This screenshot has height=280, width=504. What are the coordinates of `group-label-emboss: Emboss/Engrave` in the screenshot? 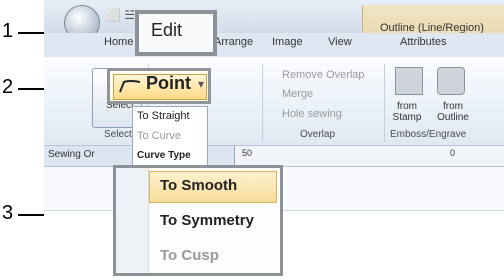 It's located at (428, 134).